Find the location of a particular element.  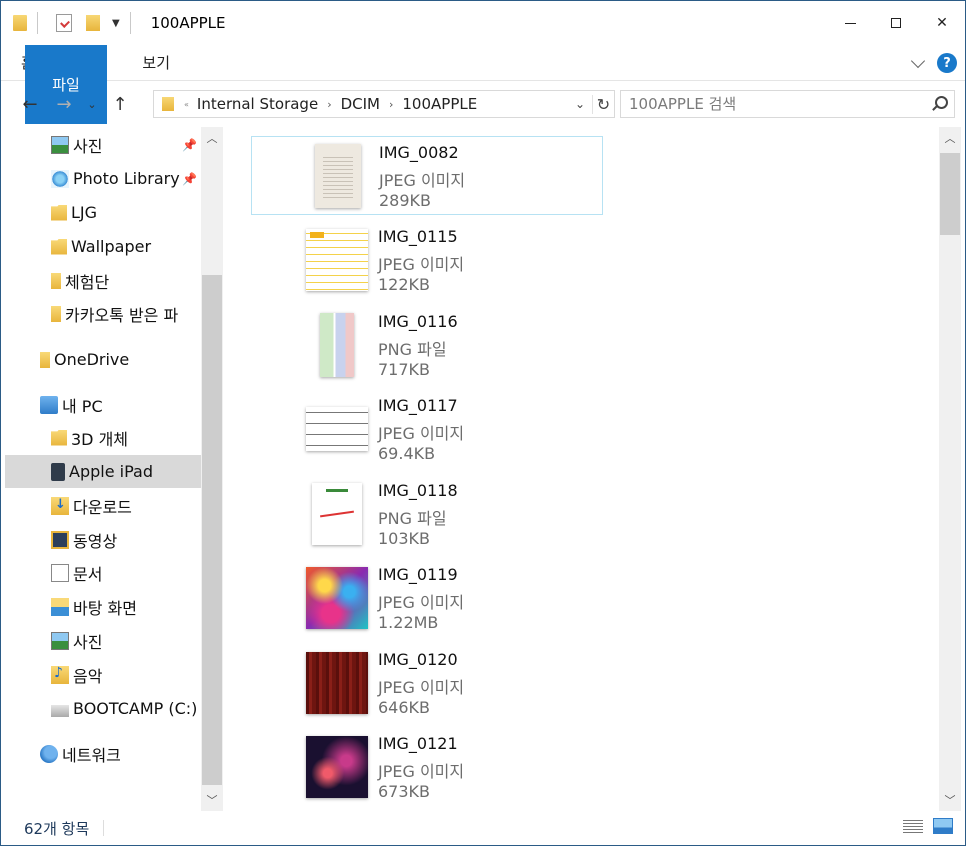

sidebar-item-label: BOOTCAMP (C:) is located at coordinates (135, 708).